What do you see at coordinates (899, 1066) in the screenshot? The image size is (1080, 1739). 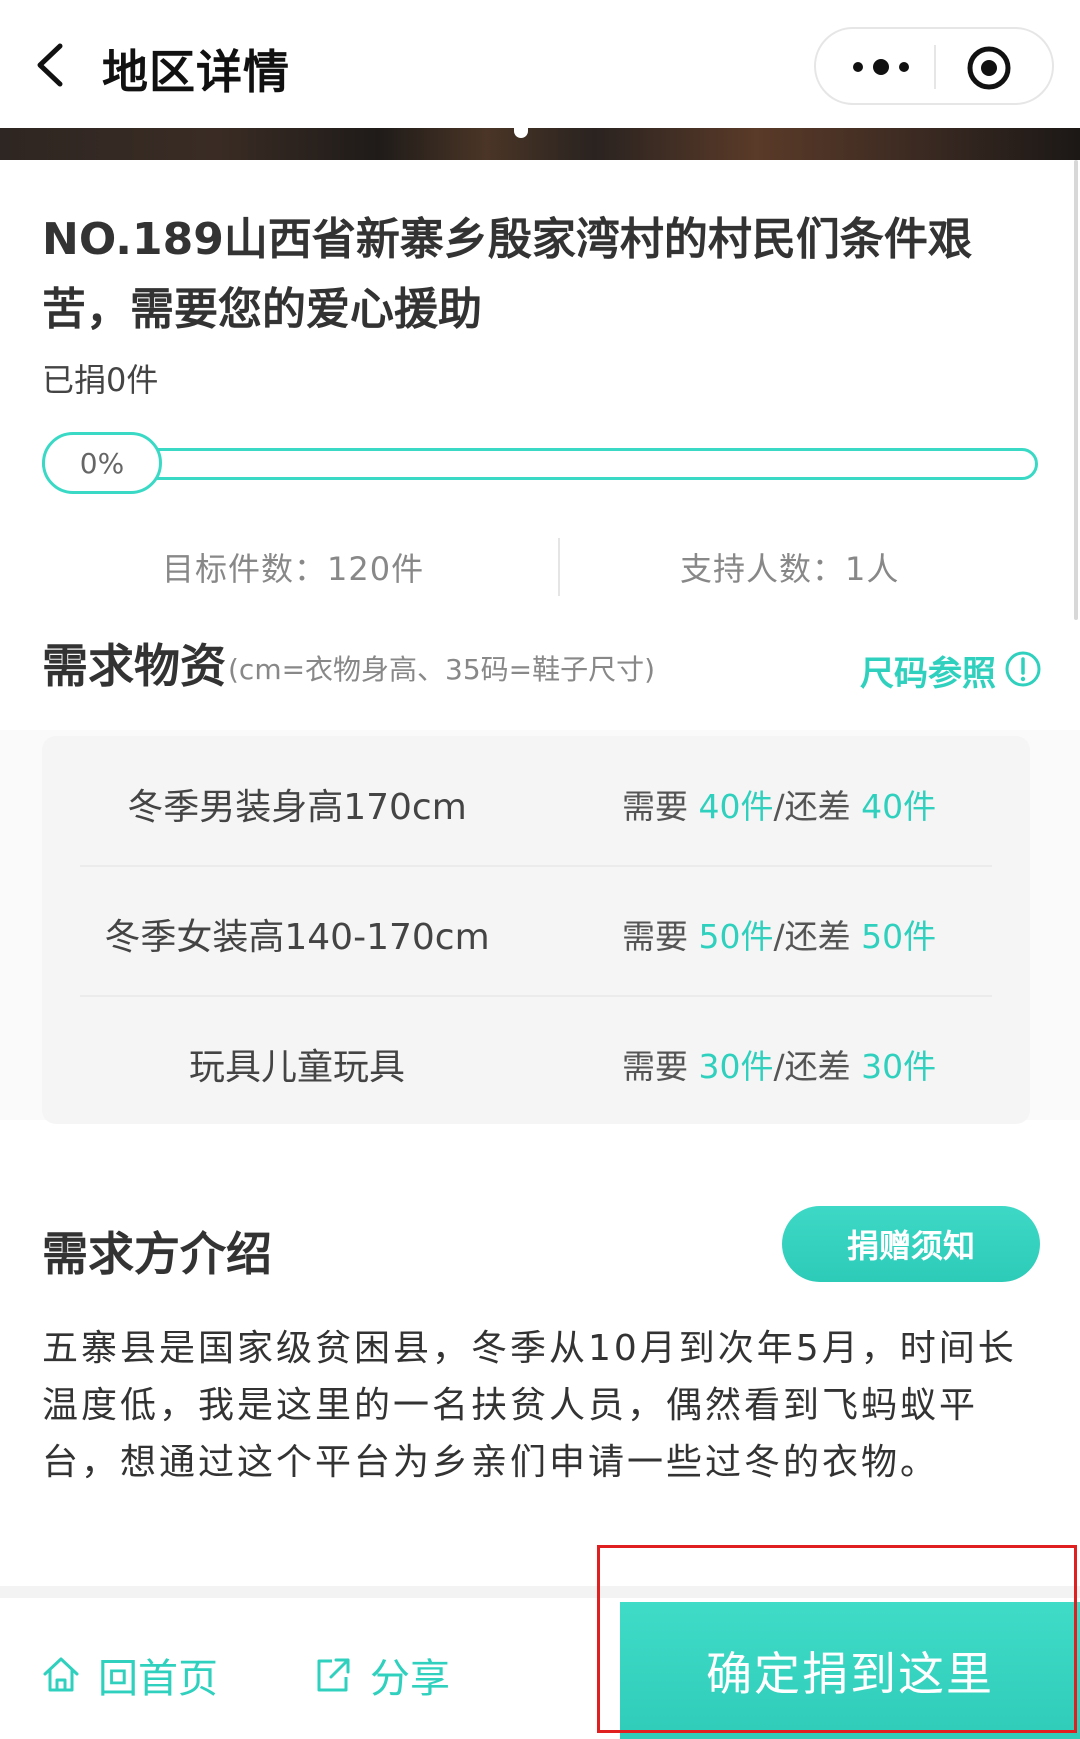 I see `remain-count: 30件` at bounding box center [899, 1066].